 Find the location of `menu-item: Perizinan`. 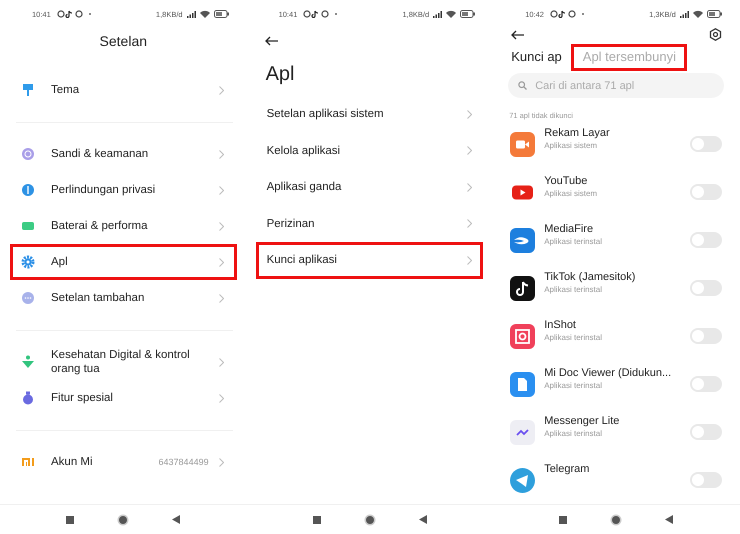

menu-item: Perizinan is located at coordinates (370, 224).